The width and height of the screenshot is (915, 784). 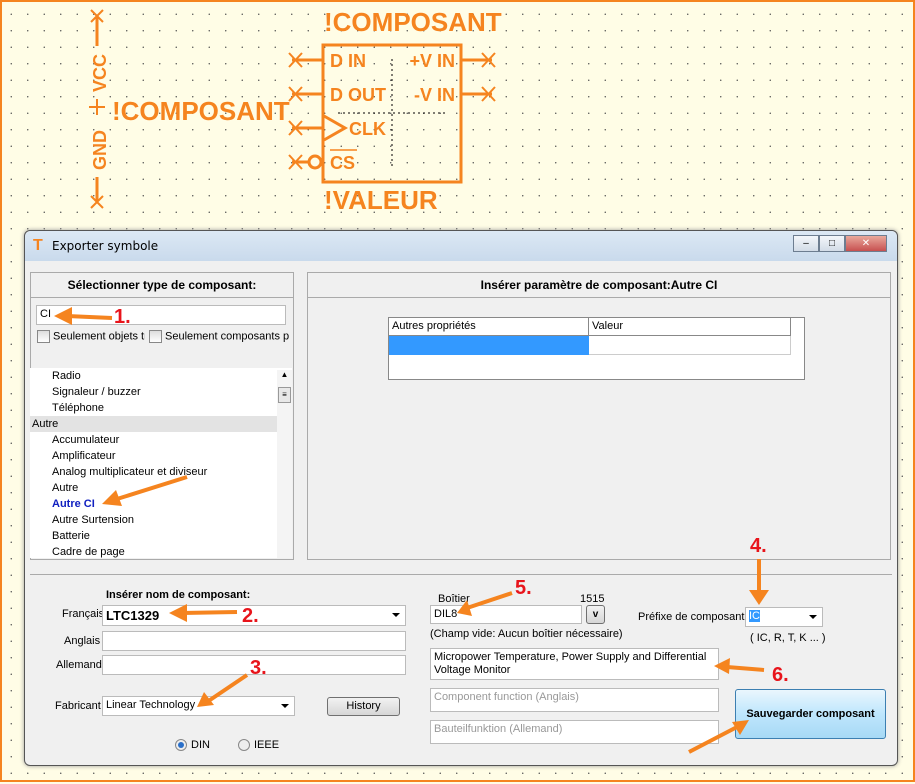 I want to click on annotation-1: 1., so click(x=122, y=317).